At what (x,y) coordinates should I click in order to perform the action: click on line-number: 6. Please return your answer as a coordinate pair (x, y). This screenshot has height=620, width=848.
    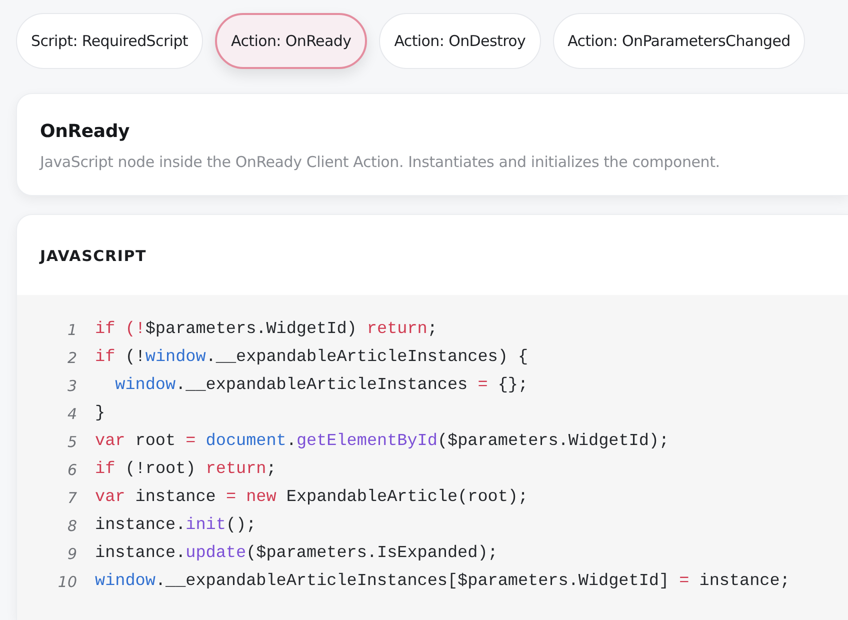
    Looking at the image, I should click on (72, 470).